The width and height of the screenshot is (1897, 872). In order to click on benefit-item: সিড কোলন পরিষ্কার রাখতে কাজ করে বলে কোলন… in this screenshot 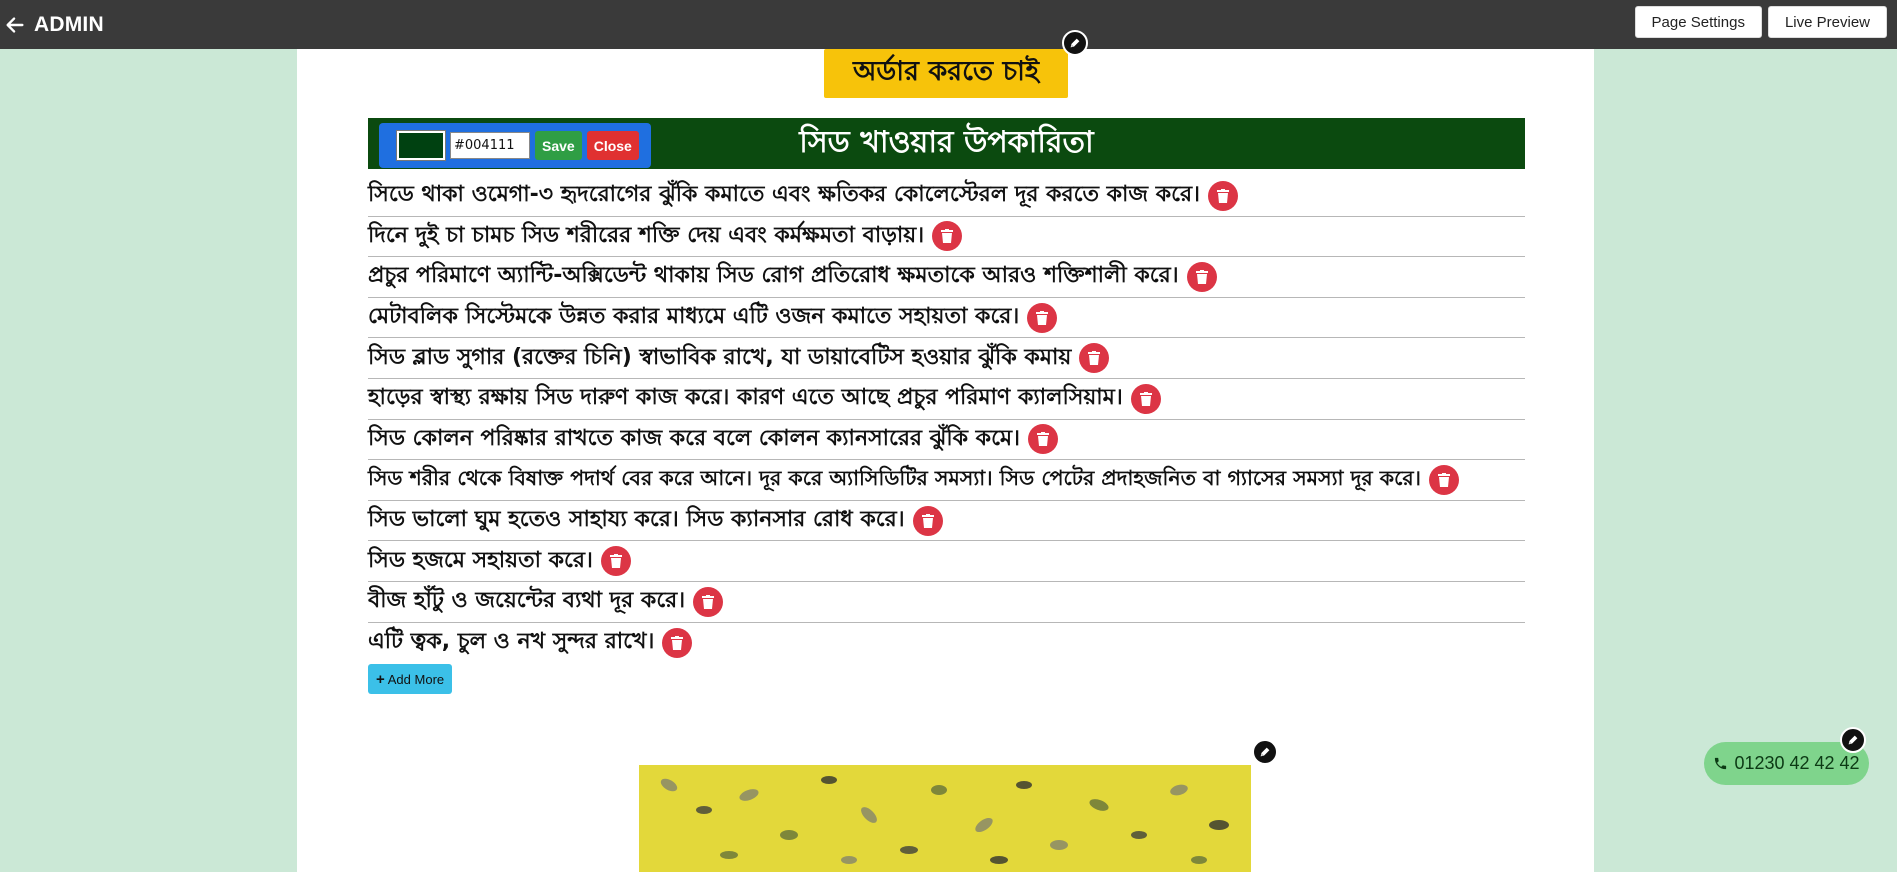, I will do `click(946, 440)`.